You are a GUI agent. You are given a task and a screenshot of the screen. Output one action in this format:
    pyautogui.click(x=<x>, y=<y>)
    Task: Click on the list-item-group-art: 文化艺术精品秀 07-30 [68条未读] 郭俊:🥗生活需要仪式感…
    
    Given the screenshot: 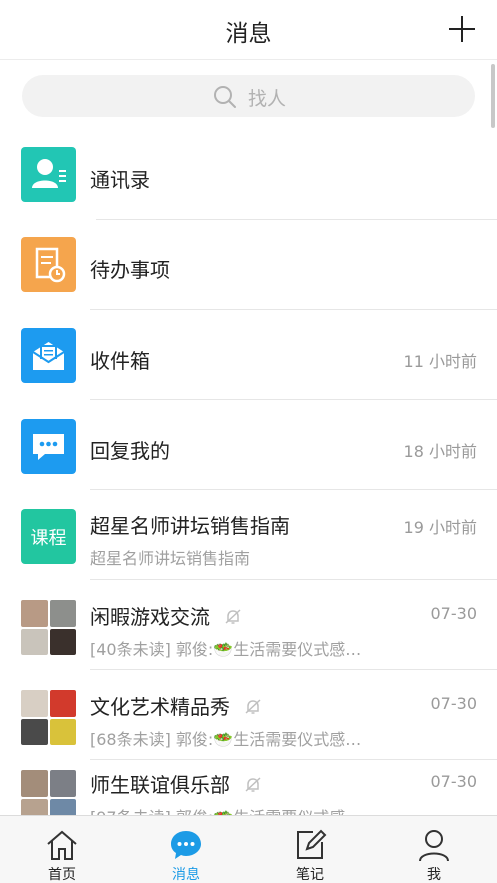 What is the action you would take?
    pyautogui.click(x=248, y=715)
    